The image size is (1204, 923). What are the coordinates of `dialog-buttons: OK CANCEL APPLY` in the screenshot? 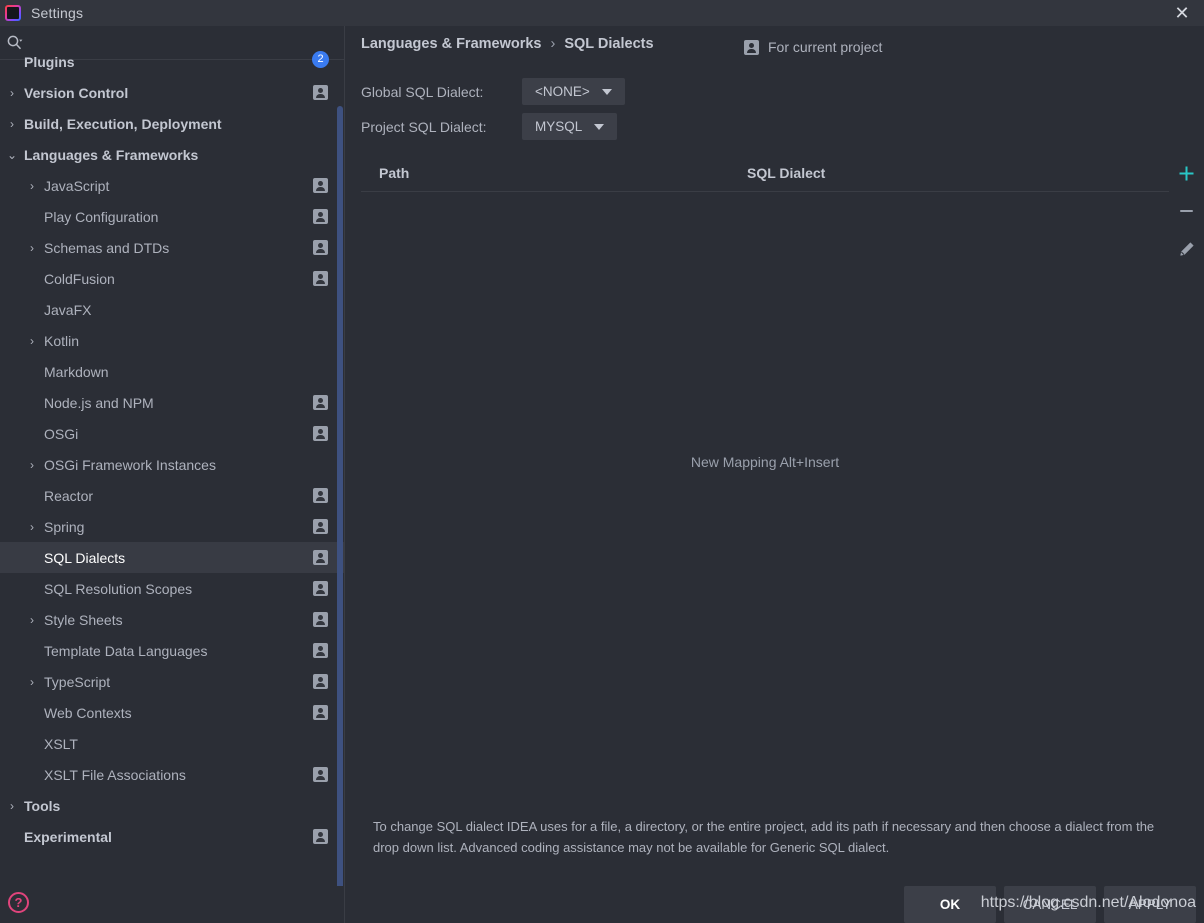 It's located at (1050, 904).